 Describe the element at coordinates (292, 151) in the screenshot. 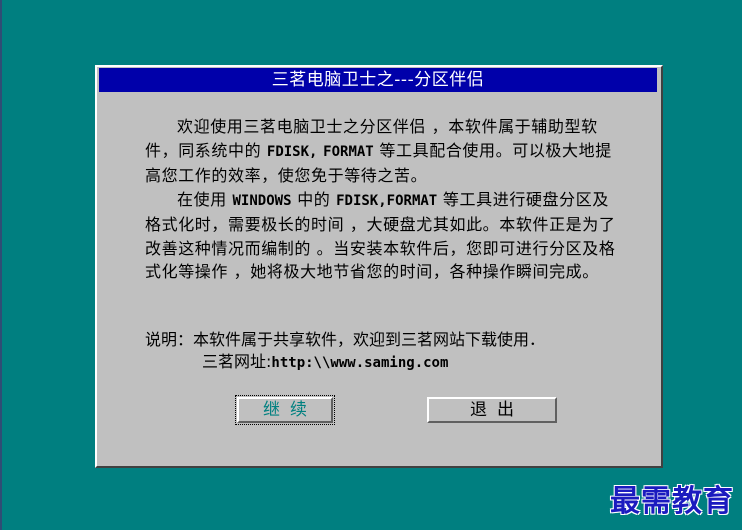

I see `fdisk-label: FDISK,` at that location.